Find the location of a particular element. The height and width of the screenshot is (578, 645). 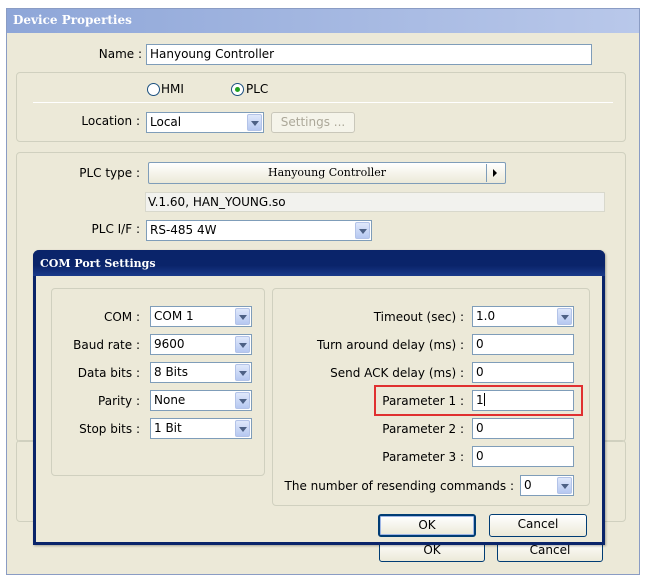

dialog-title: COM Port Settings is located at coordinates (98, 263).